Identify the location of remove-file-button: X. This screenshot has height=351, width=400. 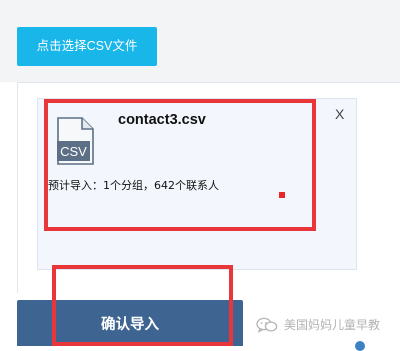
(339, 114).